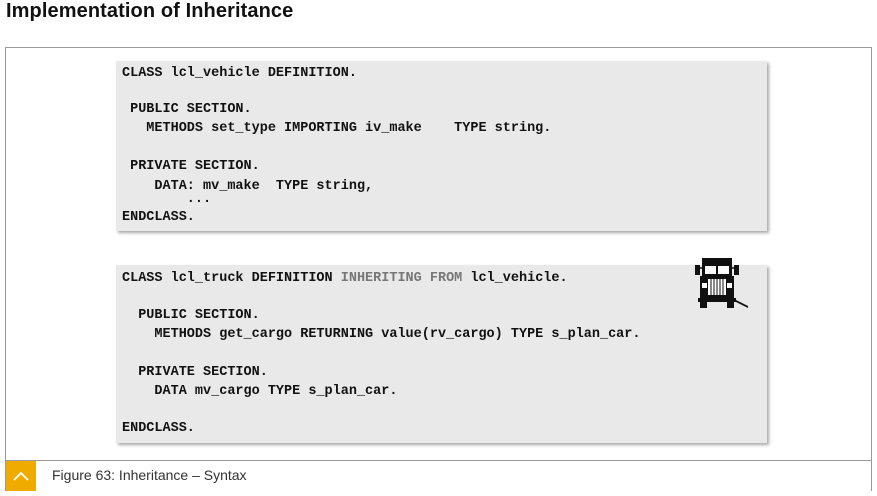 Image resolution: width=877 pixels, height=496 pixels. Describe the element at coordinates (721, 283) in the screenshot. I see `truck-icon` at that location.